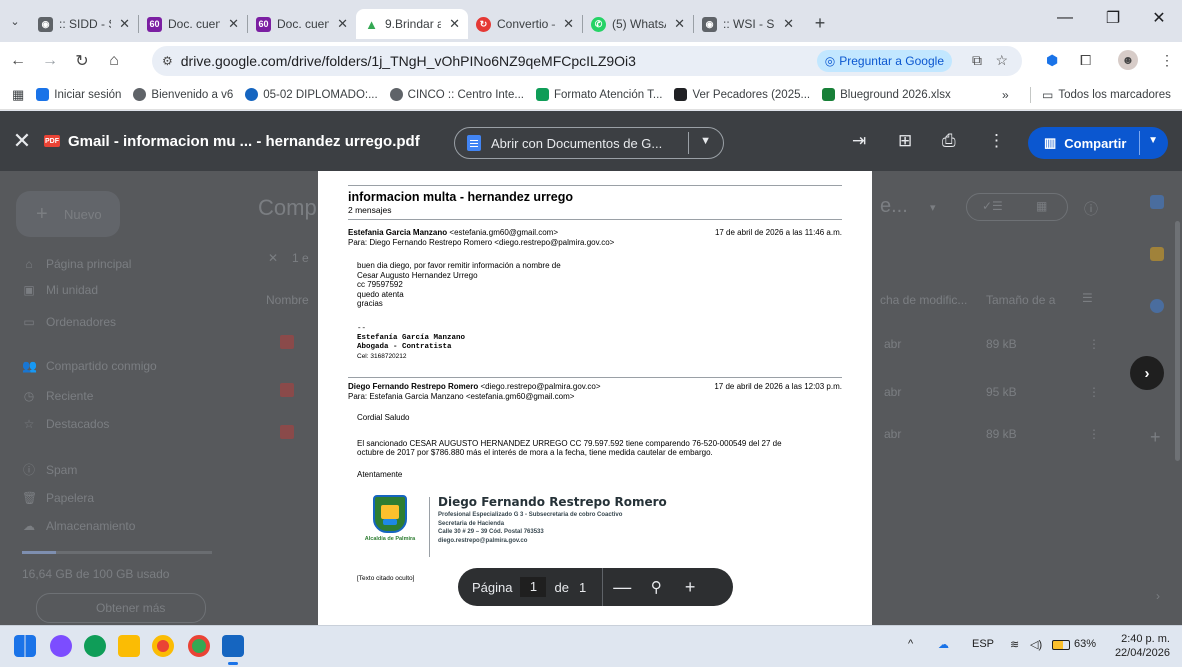 This screenshot has width=1182, height=667. Describe the element at coordinates (66, 424) in the screenshot. I see `sidebar-item-starred: ☆ Destacados` at that location.